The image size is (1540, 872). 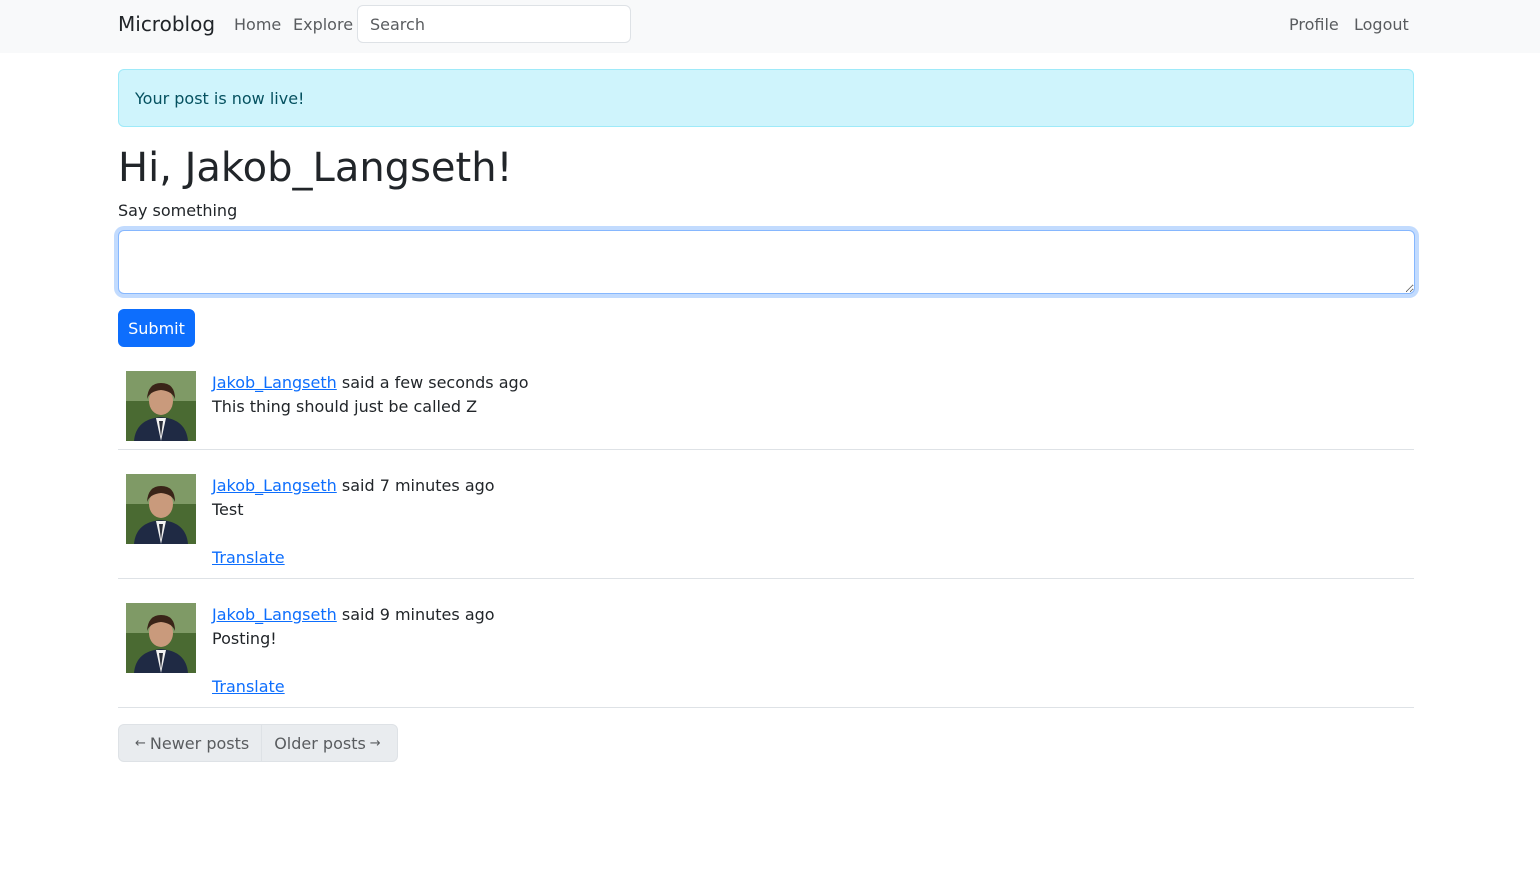 I want to click on post-body: Posting!, so click(x=244, y=638).